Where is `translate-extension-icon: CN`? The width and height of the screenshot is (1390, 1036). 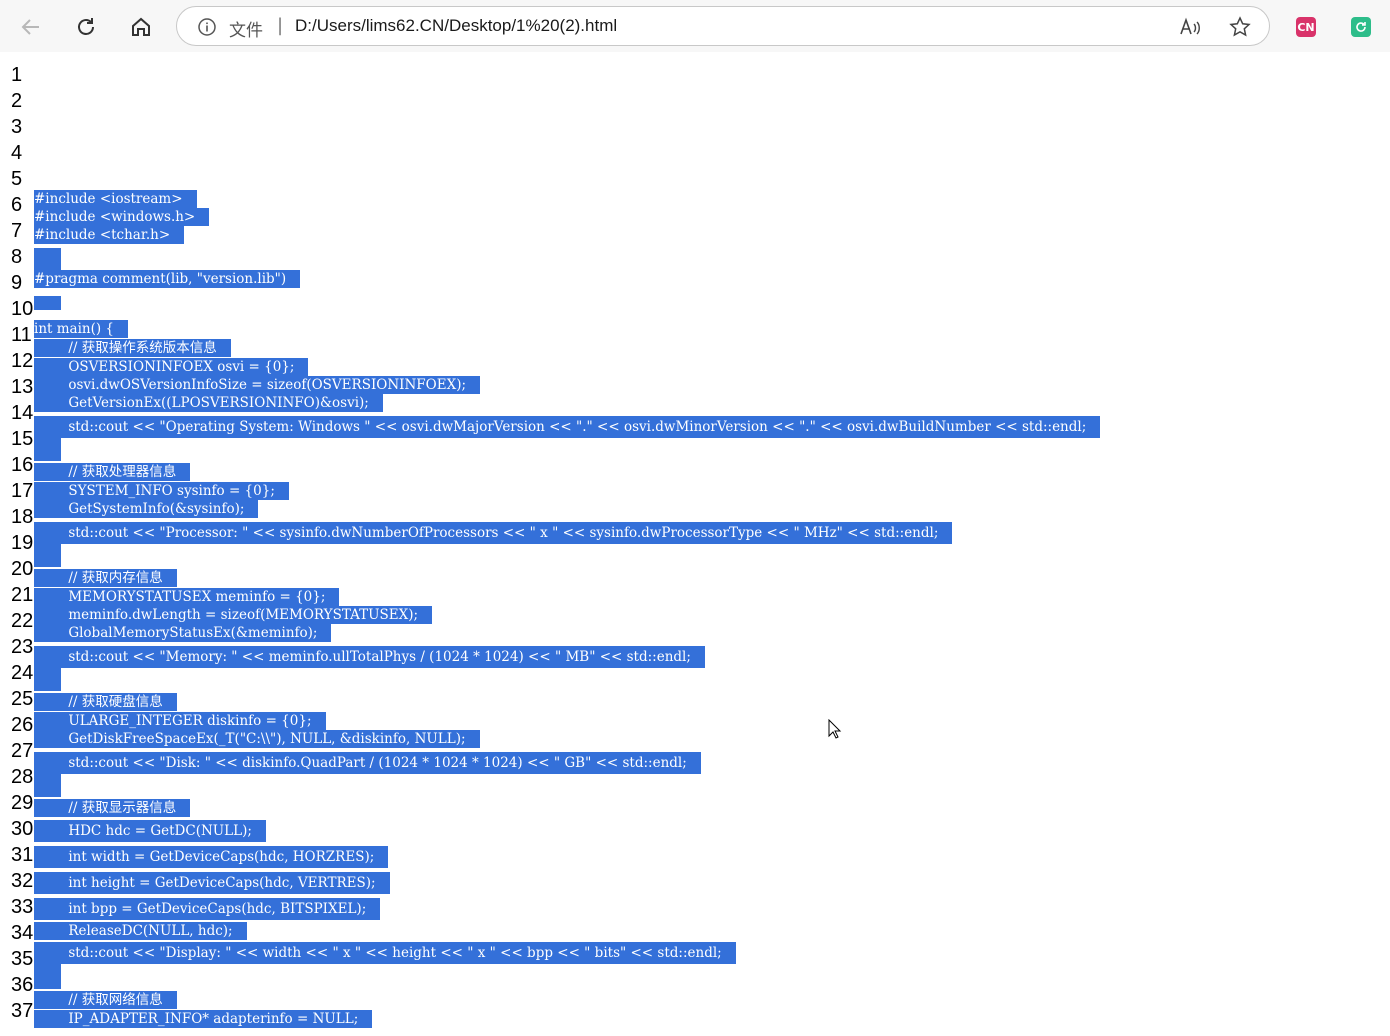
translate-extension-icon: CN is located at coordinates (1306, 27).